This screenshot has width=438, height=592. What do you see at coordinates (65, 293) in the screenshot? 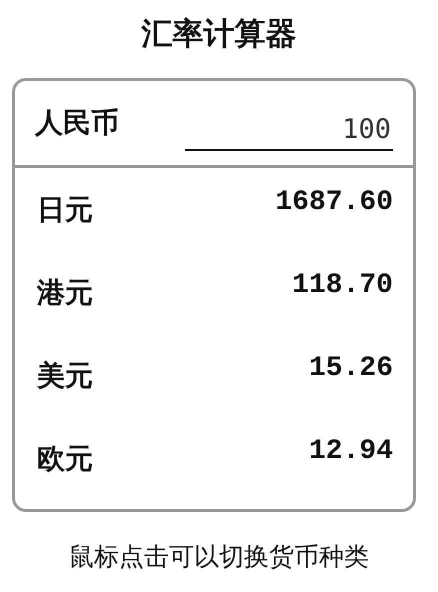
I see `currency-label: 港元` at bounding box center [65, 293].